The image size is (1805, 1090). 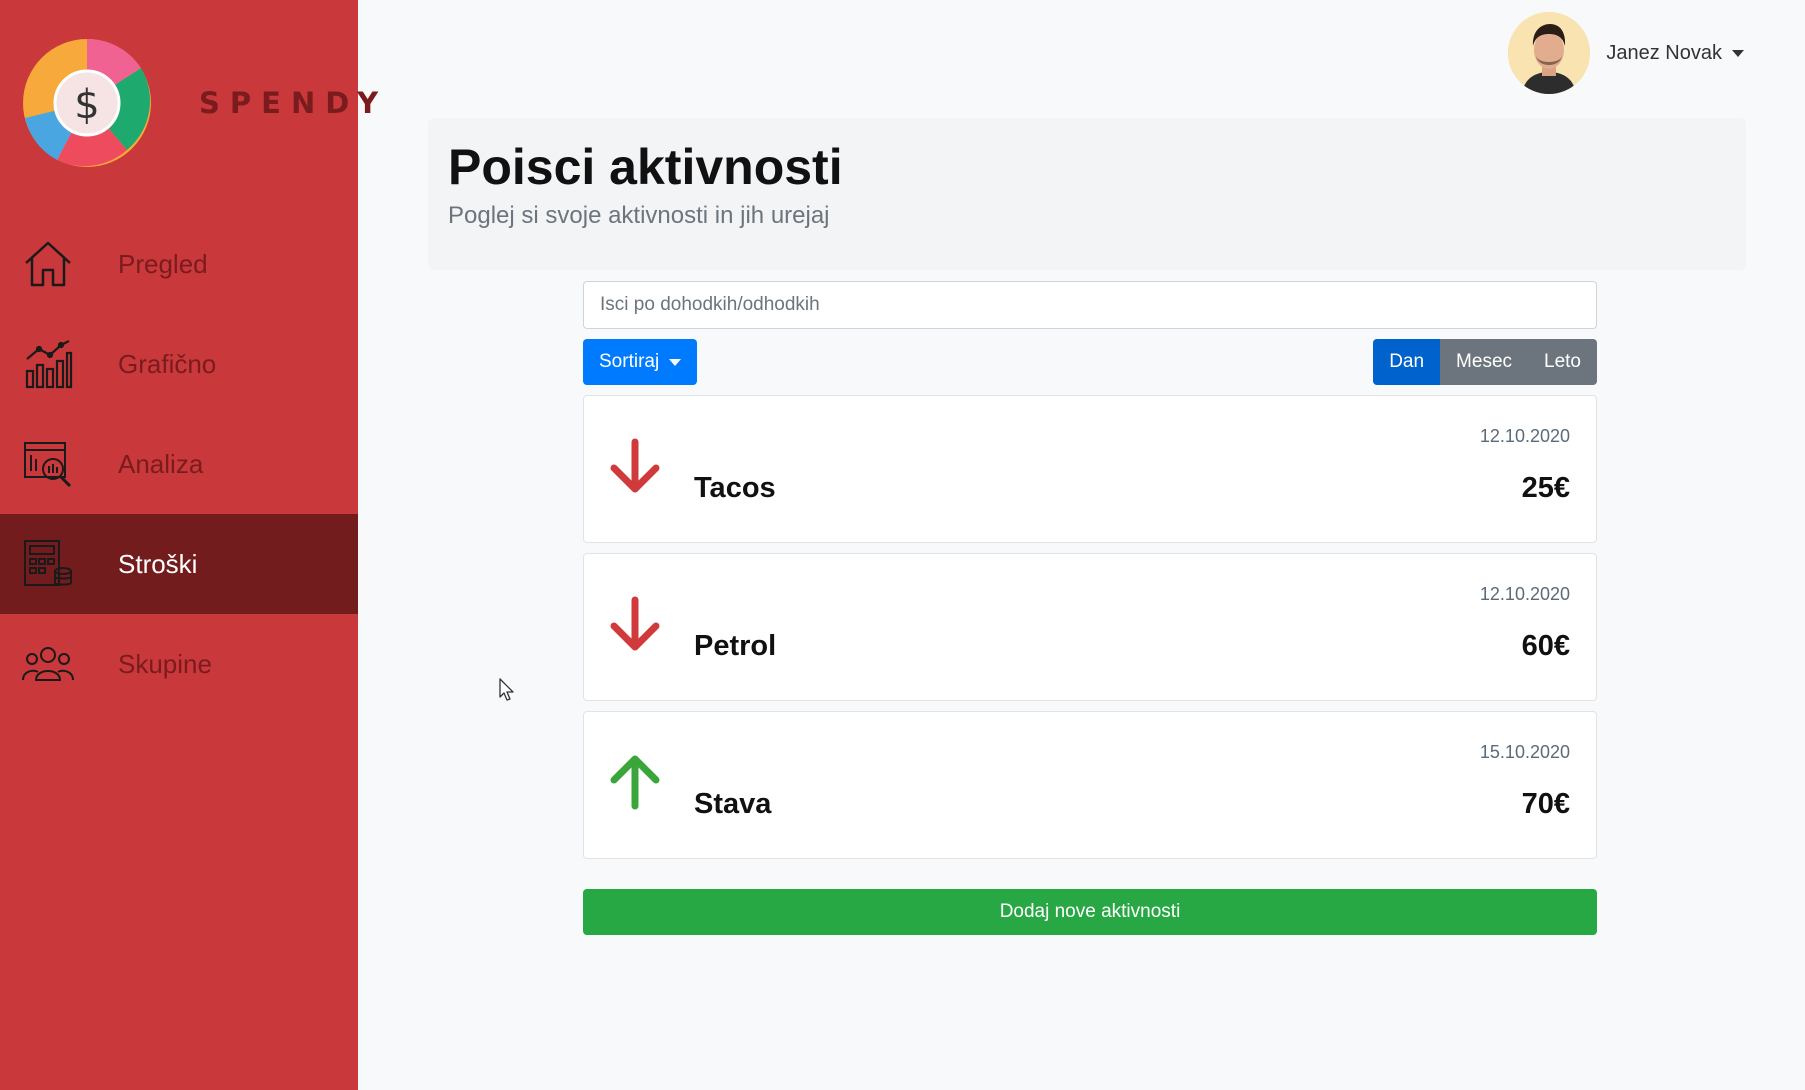 What do you see at coordinates (48, 464) in the screenshot?
I see `analysis-icon` at bounding box center [48, 464].